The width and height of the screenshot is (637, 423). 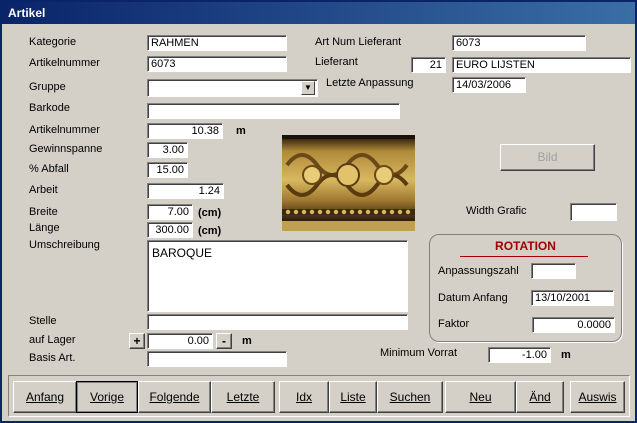 I want to click on liste-button: Liste, so click(x=353, y=397).